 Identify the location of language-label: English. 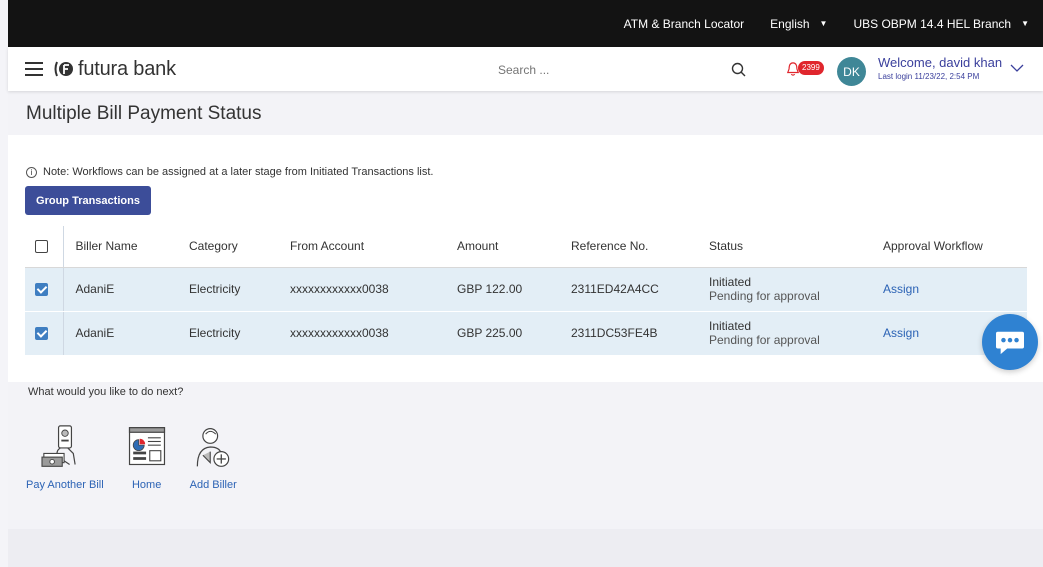
(790, 23).